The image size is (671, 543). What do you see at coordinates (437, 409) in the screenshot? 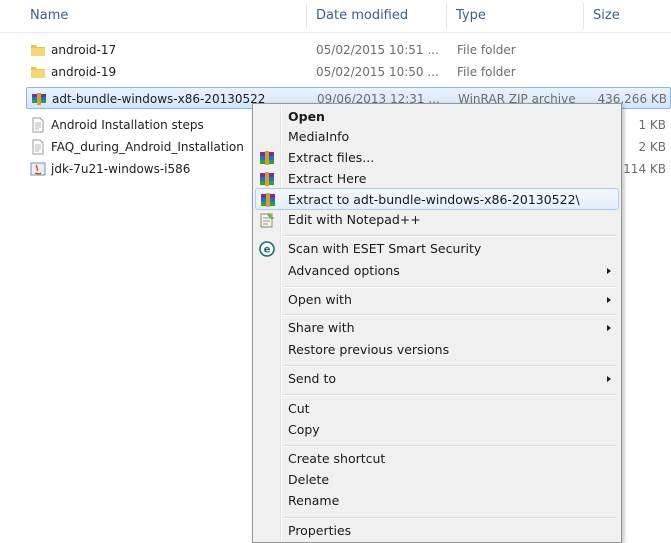
I see `menu-item-cut: Cut` at bounding box center [437, 409].